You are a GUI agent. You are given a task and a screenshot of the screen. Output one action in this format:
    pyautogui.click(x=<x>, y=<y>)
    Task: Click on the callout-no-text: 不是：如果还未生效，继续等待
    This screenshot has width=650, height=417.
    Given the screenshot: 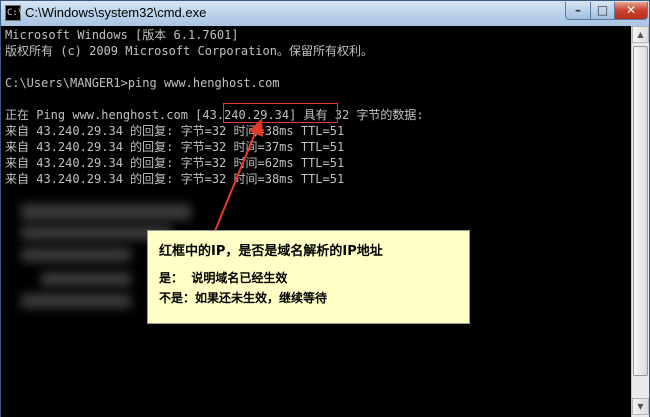 What is the action you would take?
    pyautogui.click(x=243, y=298)
    